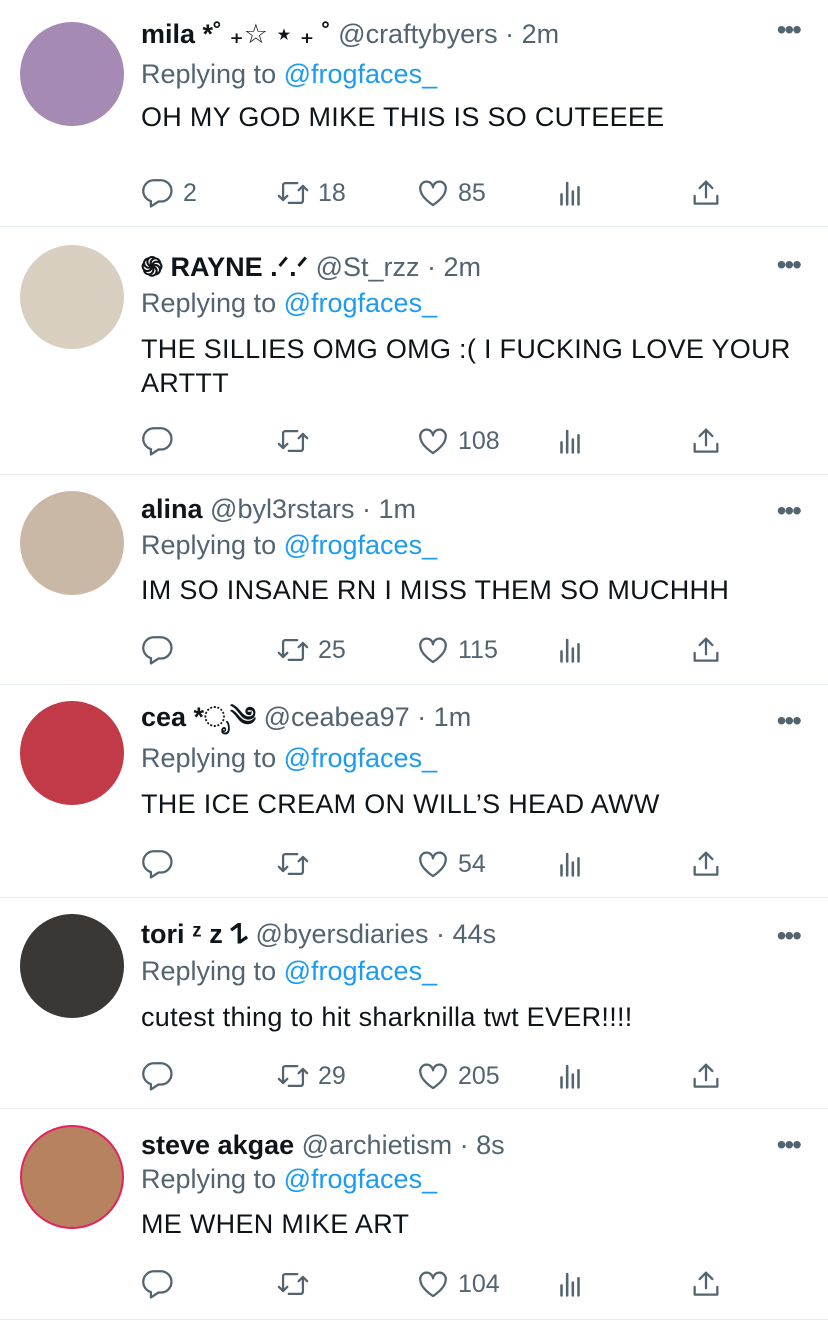  What do you see at coordinates (377, 1145) in the screenshot?
I see `user-handle: @archietism` at bounding box center [377, 1145].